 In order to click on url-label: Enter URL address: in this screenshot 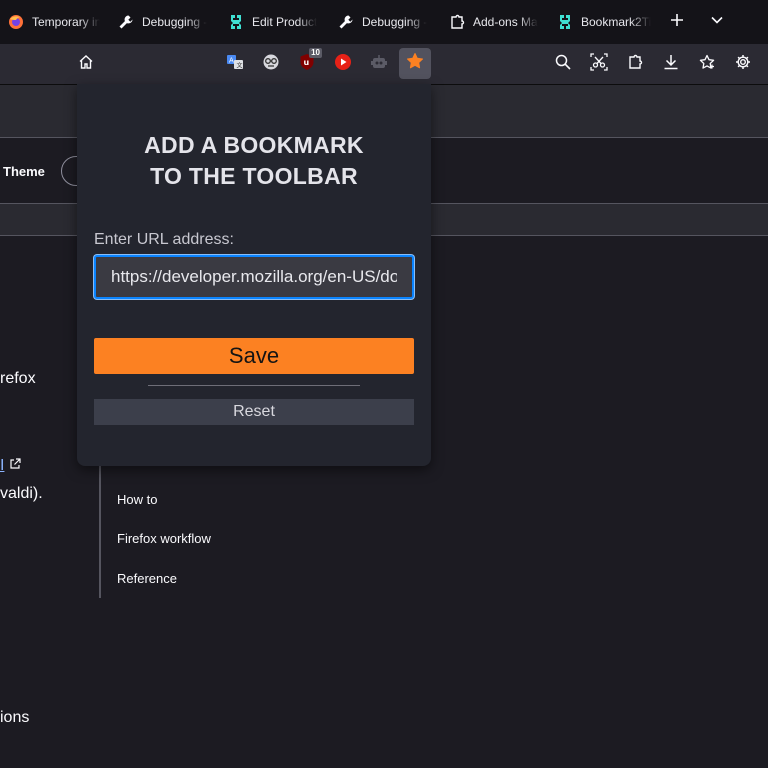, I will do `click(164, 239)`.